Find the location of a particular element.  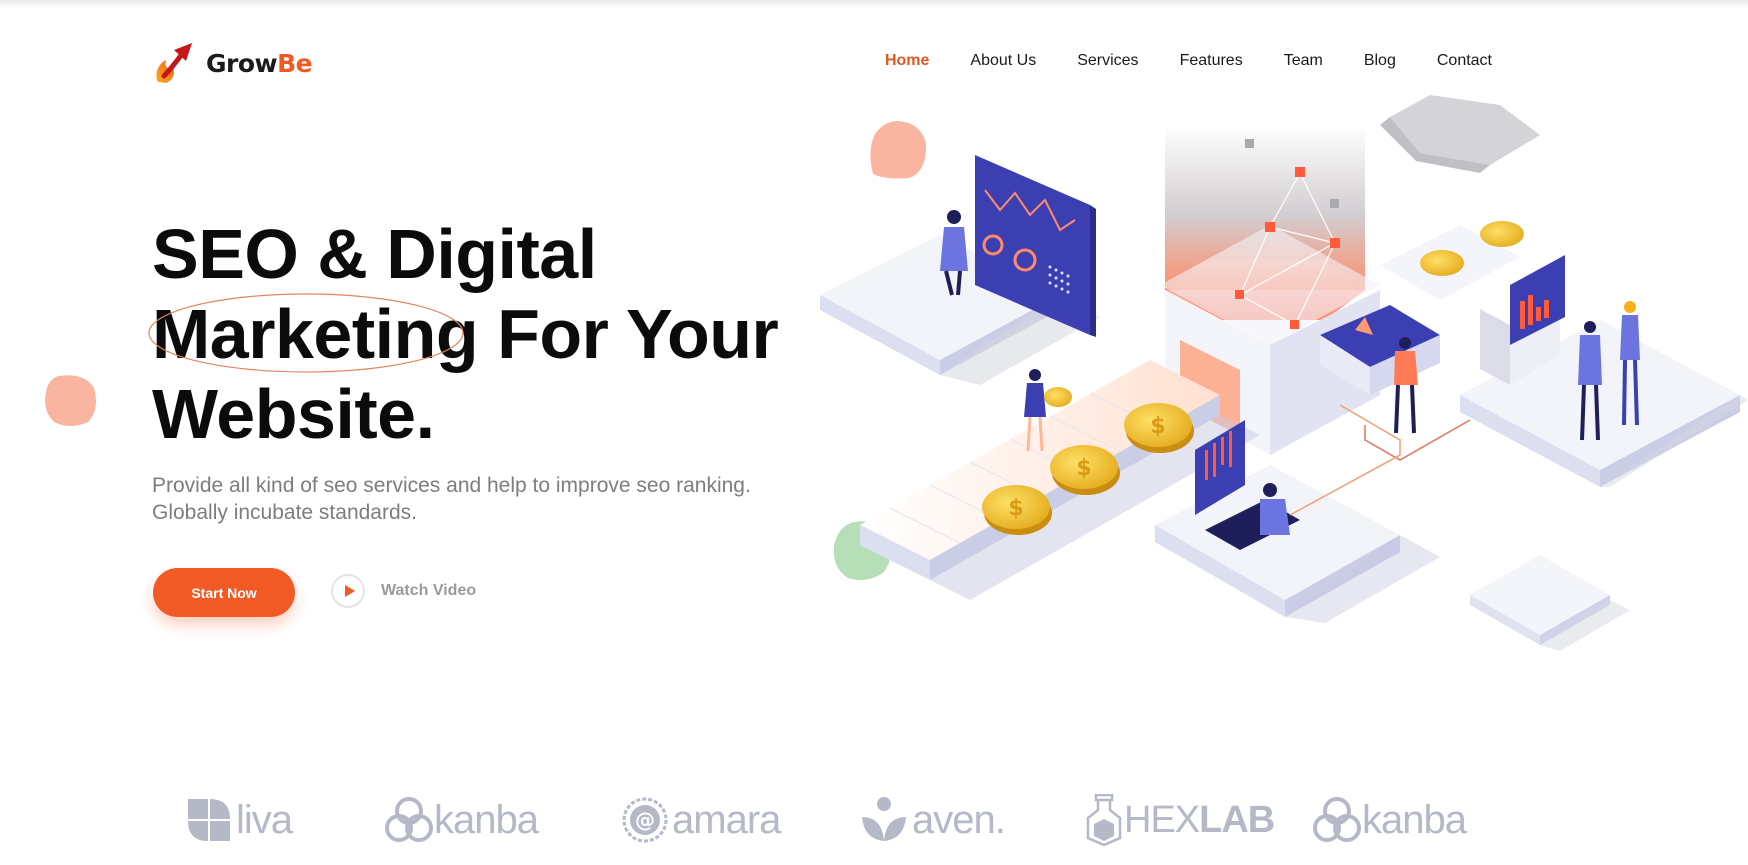

nav-contact: Contact is located at coordinates (1464, 61).